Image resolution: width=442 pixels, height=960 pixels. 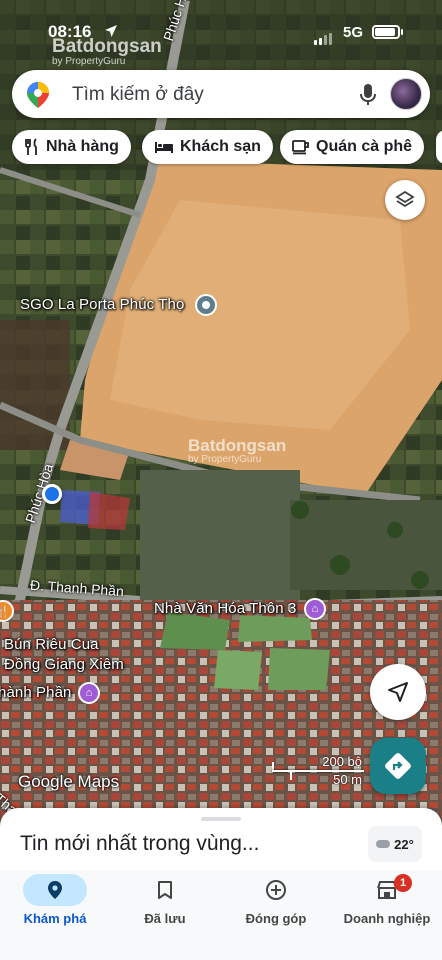 What do you see at coordinates (31, 146) in the screenshot?
I see `fork-knife-icon` at bounding box center [31, 146].